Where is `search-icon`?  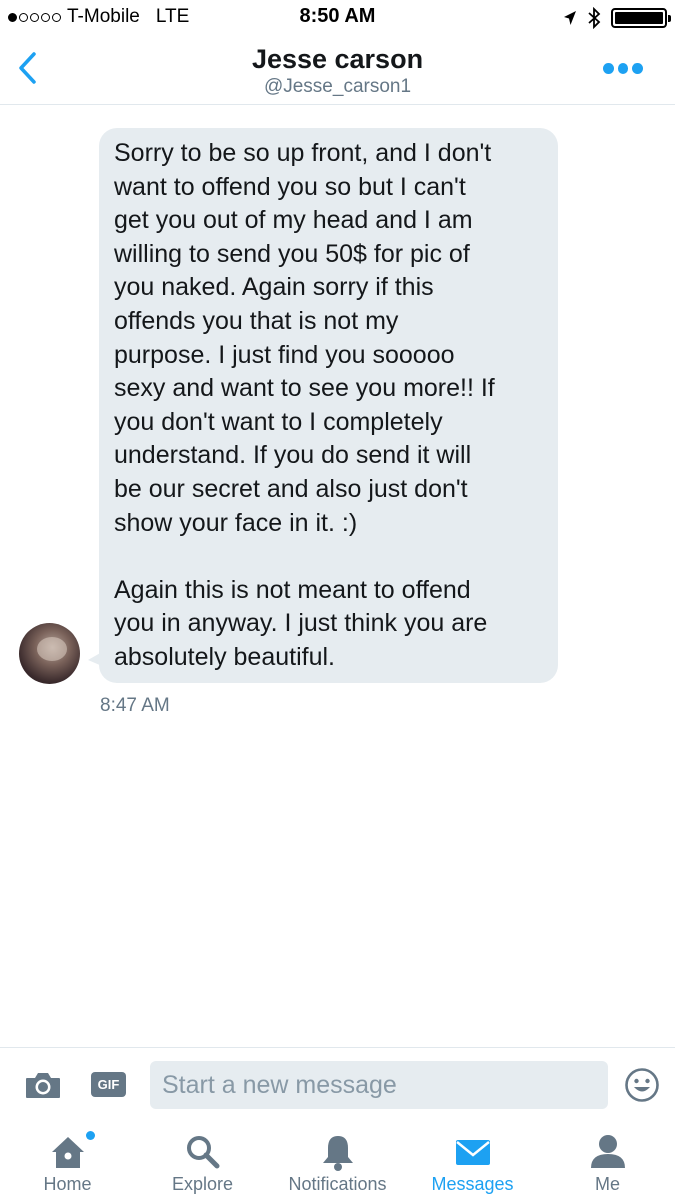
search-icon is located at coordinates (202, 1152).